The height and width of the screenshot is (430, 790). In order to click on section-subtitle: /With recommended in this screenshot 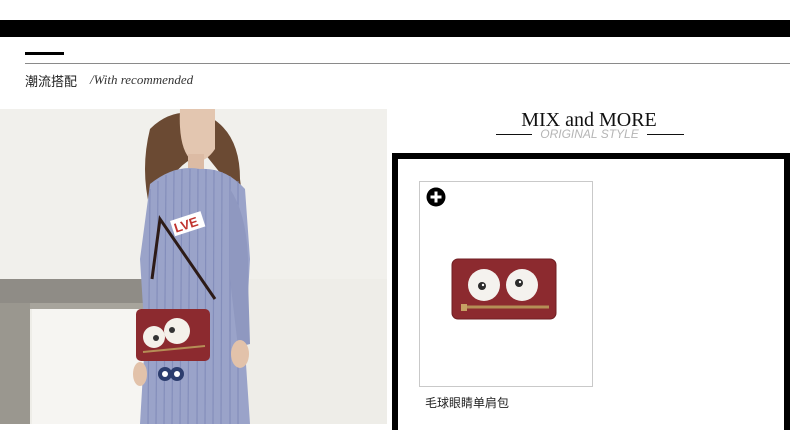, I will do `click(142, 79)`.